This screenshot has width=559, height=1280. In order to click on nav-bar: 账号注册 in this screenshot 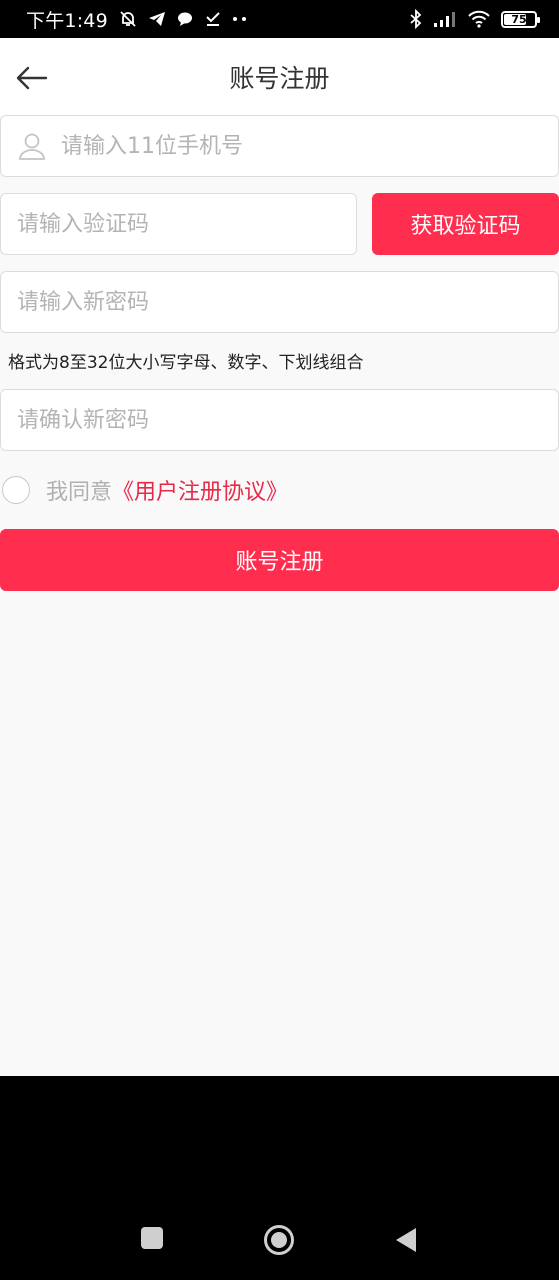, I will do `click(279, 77)`.